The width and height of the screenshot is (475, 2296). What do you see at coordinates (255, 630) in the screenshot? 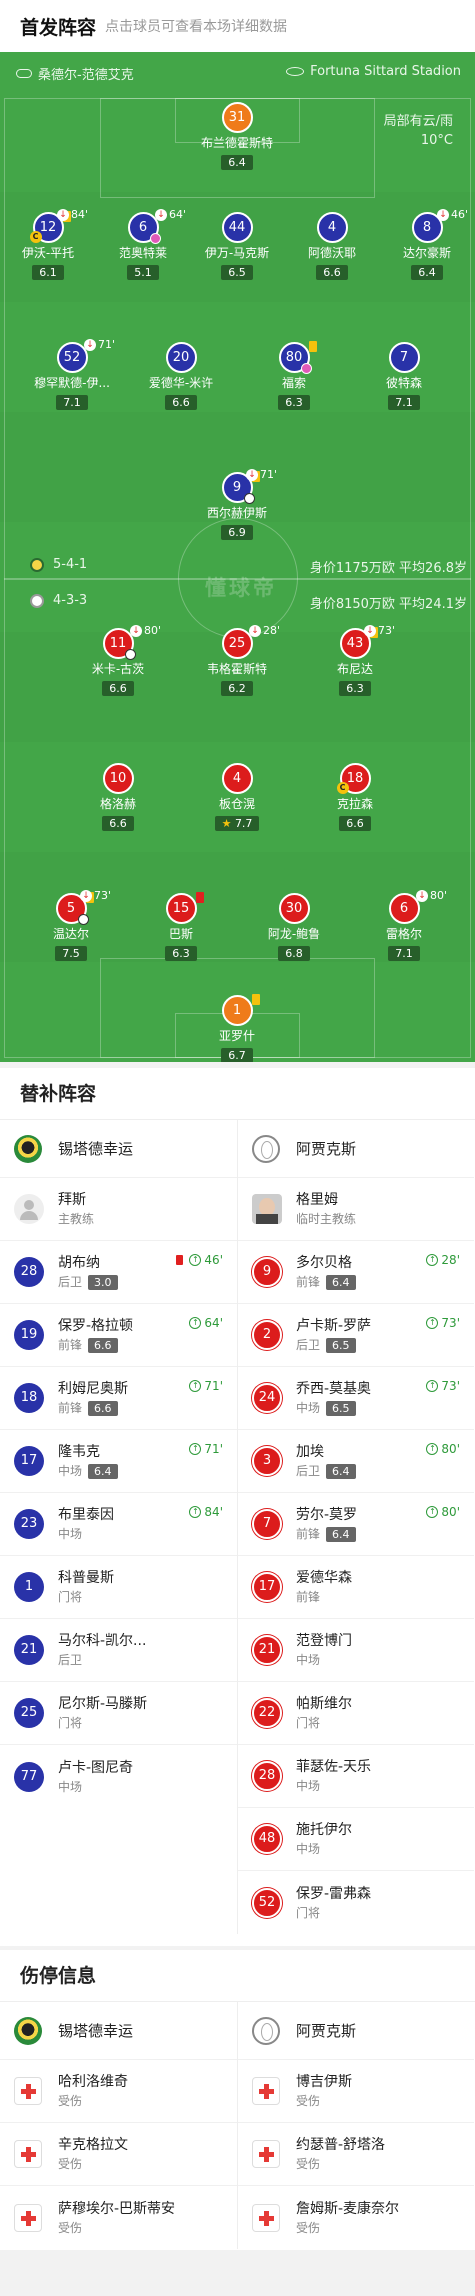
I see `sub-out-icon: ↓` at bounding box center [255, 630].